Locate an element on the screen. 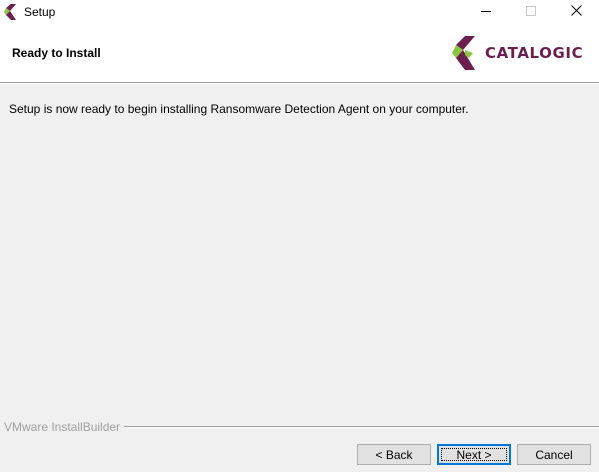 This screenshot has height=472, width=599. header-divider-highlight is located at coordinates (299, 83).